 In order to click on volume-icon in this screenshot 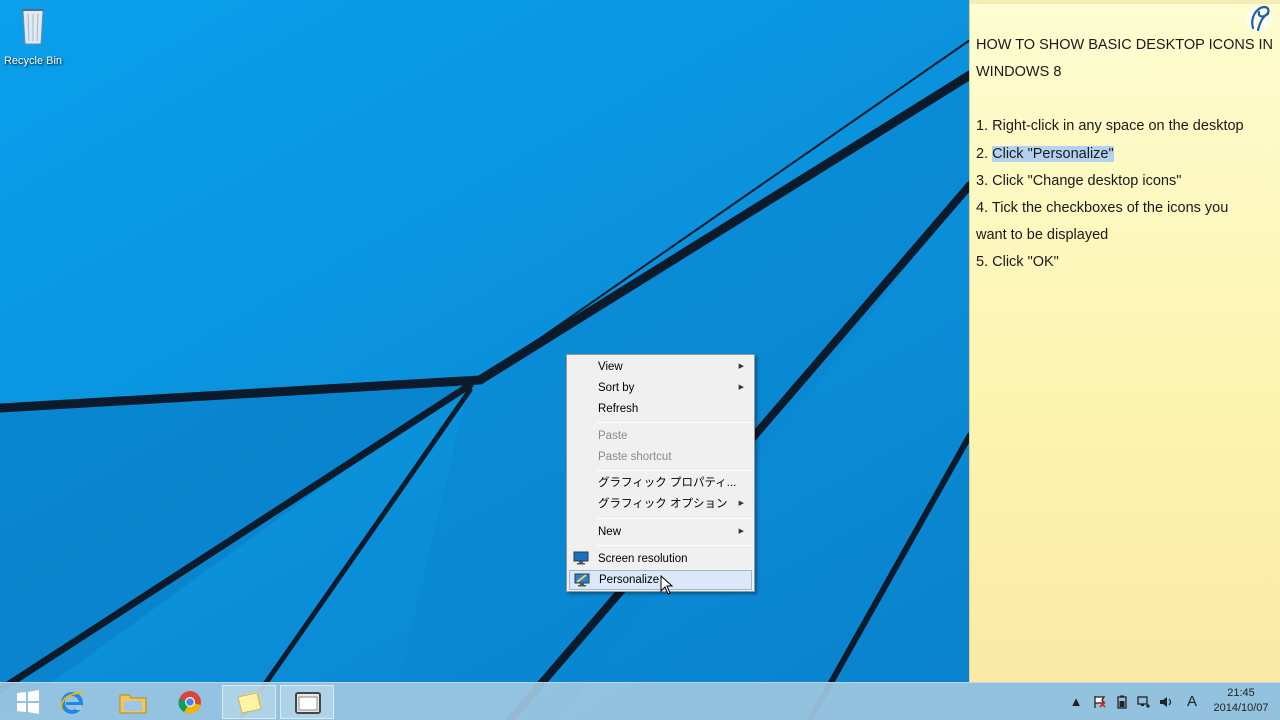, I will do `click(1166, 702)`.